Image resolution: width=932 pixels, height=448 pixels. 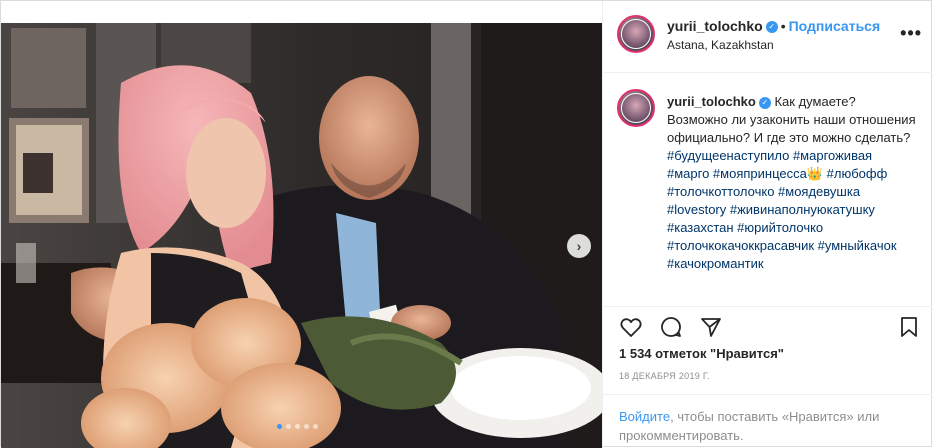 What do you see at coordinates (644, 416) in the screenshot?
I see `login-link: Войдите` at bounding box center [644, 416].